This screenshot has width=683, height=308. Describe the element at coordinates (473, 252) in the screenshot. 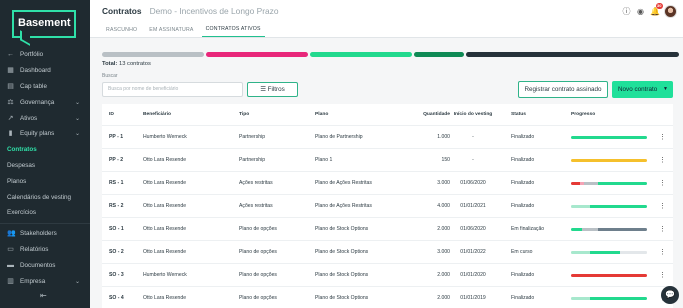

I see `cell-vesting-start: 01/01/2022` at that location.